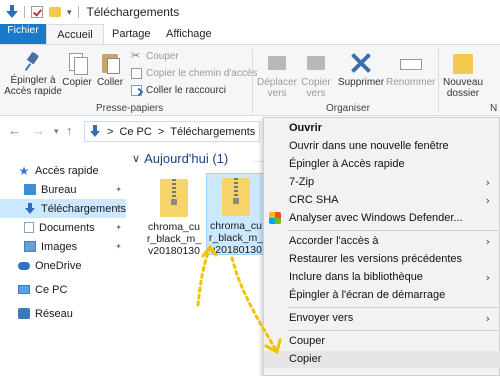 The height and width of the screenshot is (376, 500). I want to click on menu-item-label: Ouvrir dans une nouvelle fenêtre, so click(369, 146).